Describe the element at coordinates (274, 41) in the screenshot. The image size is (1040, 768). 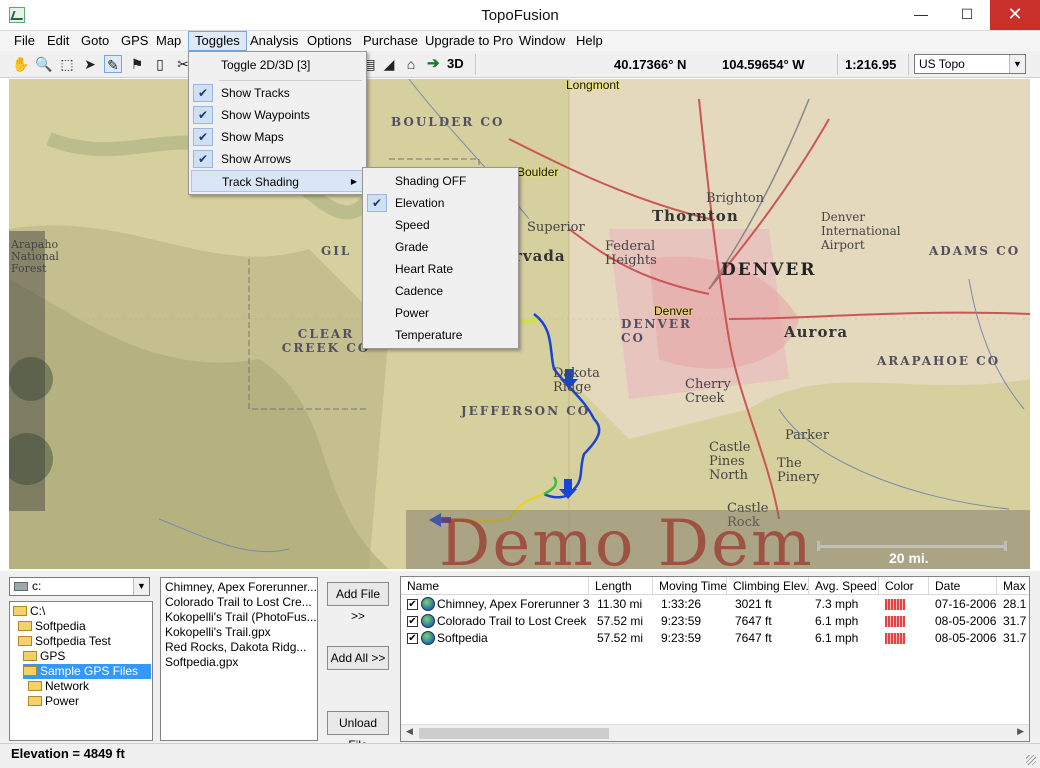
I see `menu-analysis: Analysis` at that location.